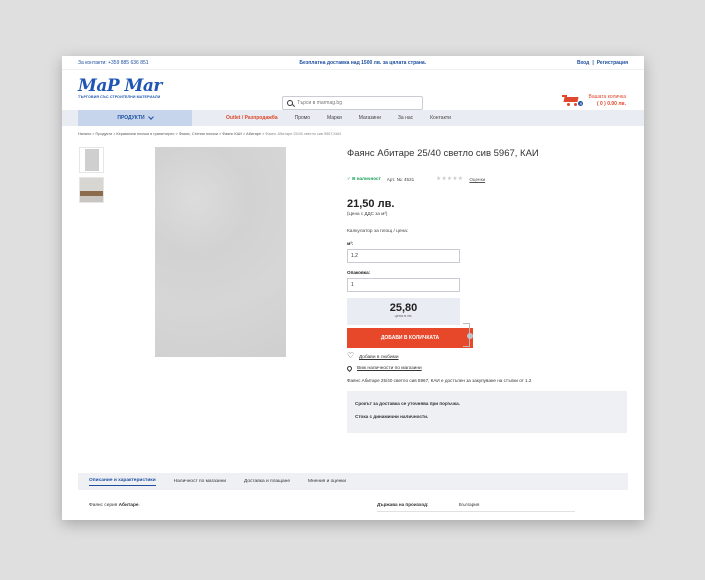  Describe the element at coordinates (220, 252) in the screenshot. I see `product-image` at that location.